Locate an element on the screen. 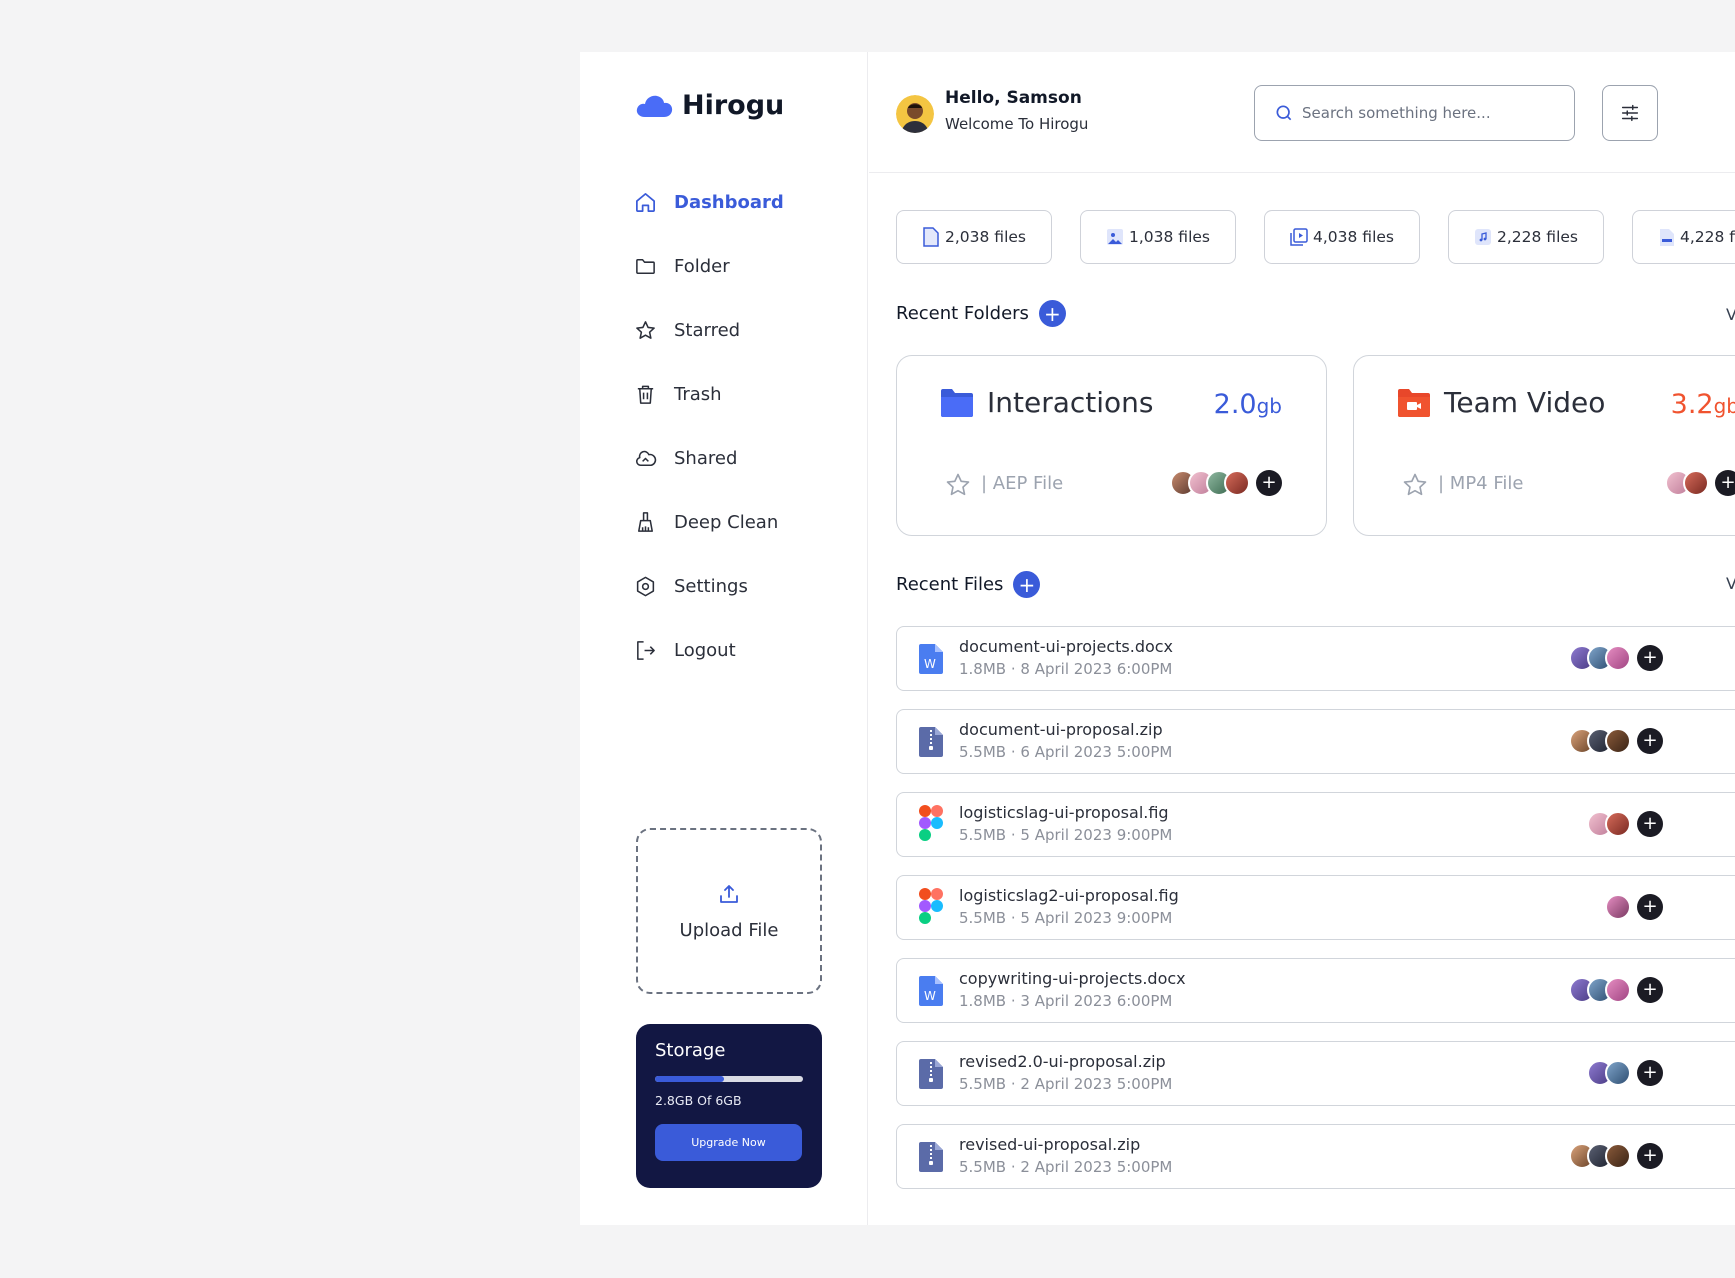 This screenshot has width=1735, height=1278. chip-label: 2,038 files is located at coordinates (985, 237).